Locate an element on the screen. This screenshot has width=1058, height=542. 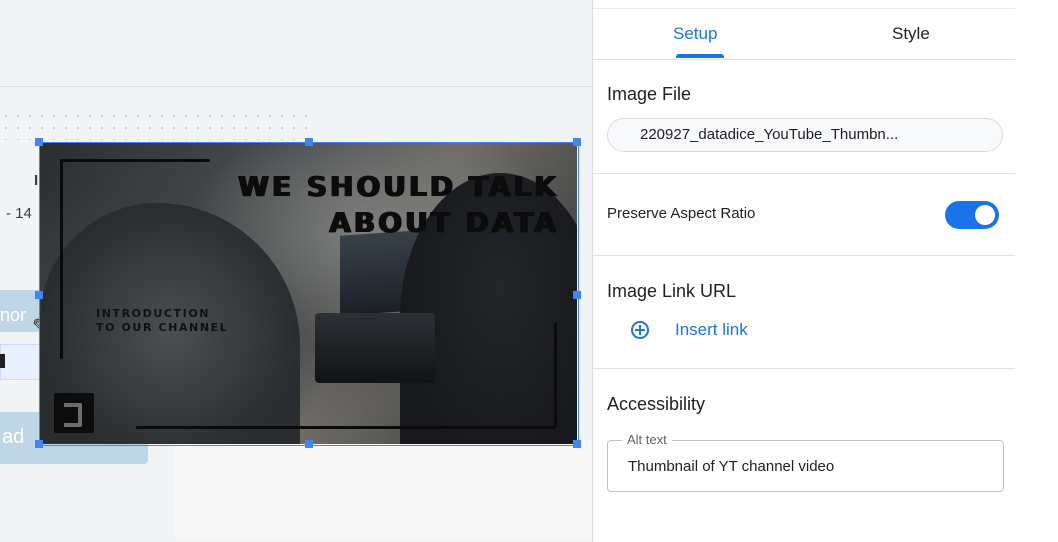
active-tab-indicator is located at coordinates (700, 56).